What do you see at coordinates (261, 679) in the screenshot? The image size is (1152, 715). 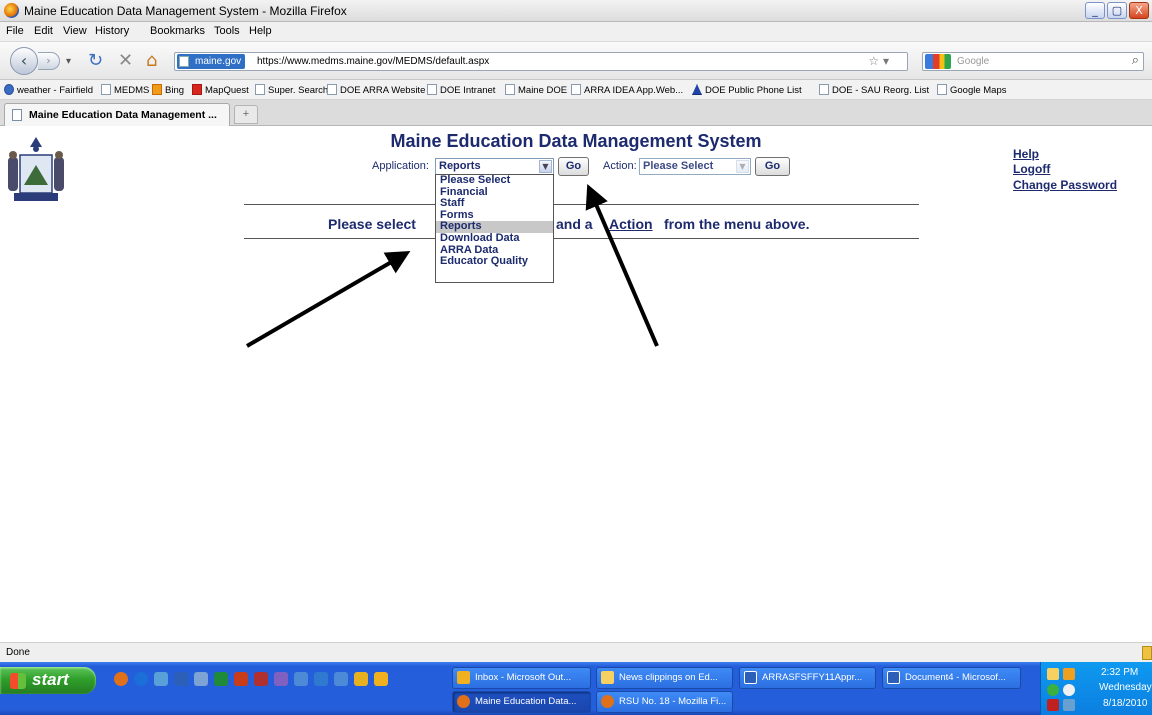 I see `access-launch-icon` at bounding box center [261, 679].